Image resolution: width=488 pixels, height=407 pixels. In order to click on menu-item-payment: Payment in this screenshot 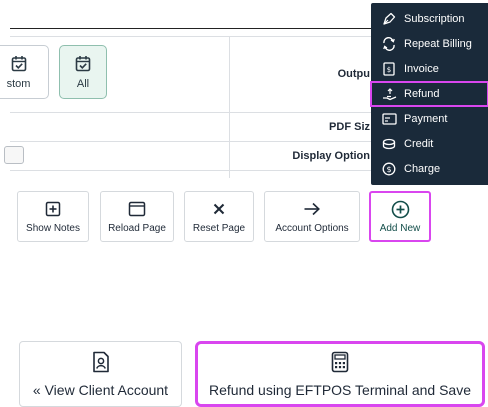, I will do `click(429, 119)`.